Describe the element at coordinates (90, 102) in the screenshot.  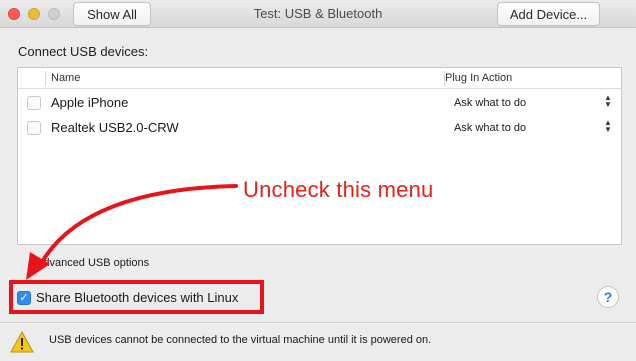
I see `device-name: Apple iPhone` at that location.